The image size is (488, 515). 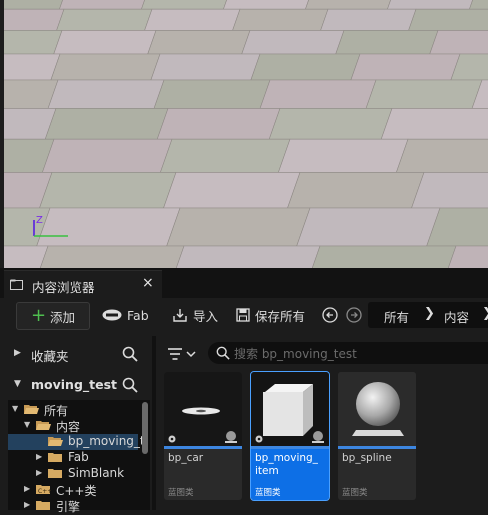 I want to click on fab-label: Fab, so click(x=138, y=315).